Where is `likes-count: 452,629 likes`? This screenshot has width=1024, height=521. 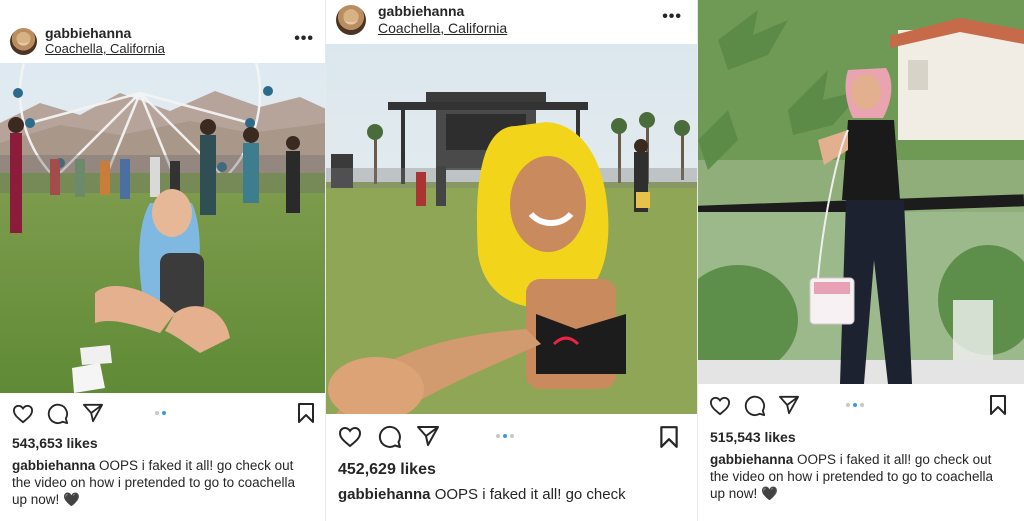
likes-count: 452,629 likes is located at coordinates (387, 470).